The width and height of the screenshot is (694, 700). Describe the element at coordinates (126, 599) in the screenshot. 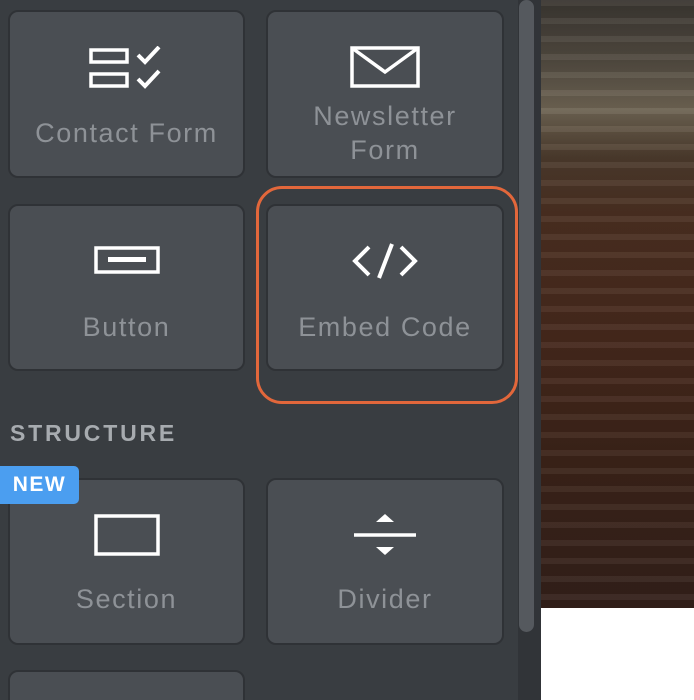

I see `section-label: Section` at that location.